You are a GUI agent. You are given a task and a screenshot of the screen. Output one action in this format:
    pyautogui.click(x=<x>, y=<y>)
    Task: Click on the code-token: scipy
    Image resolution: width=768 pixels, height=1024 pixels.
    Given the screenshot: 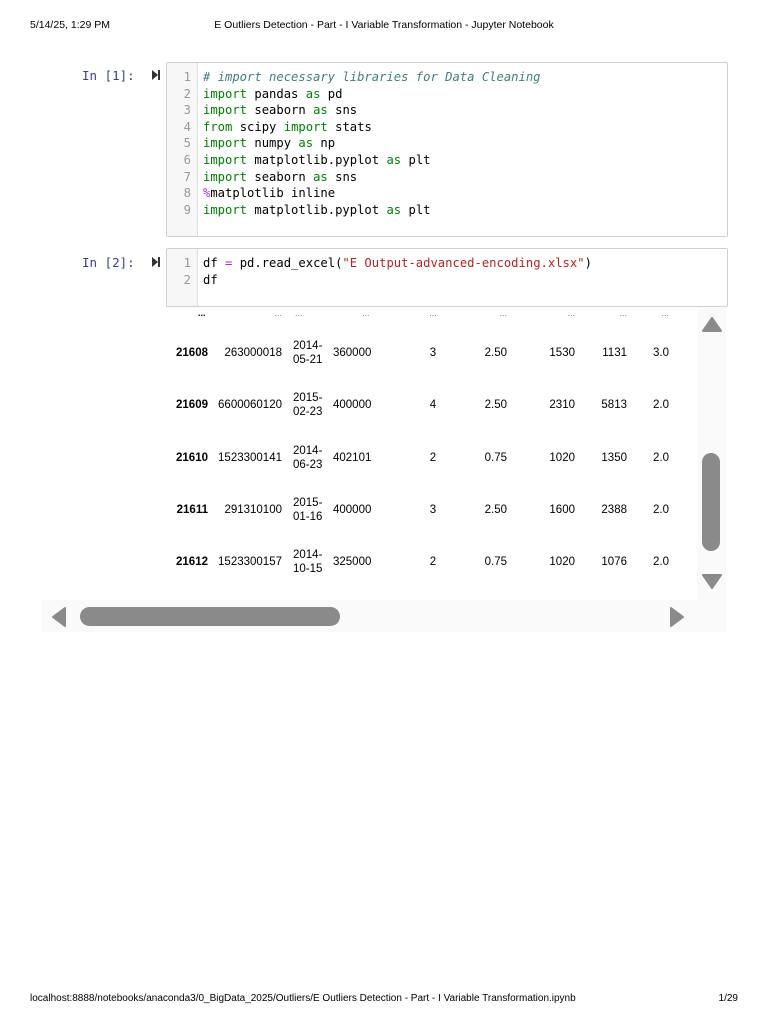 What is the action you would take?
    pyautogui.click(x=258, y=126)
    